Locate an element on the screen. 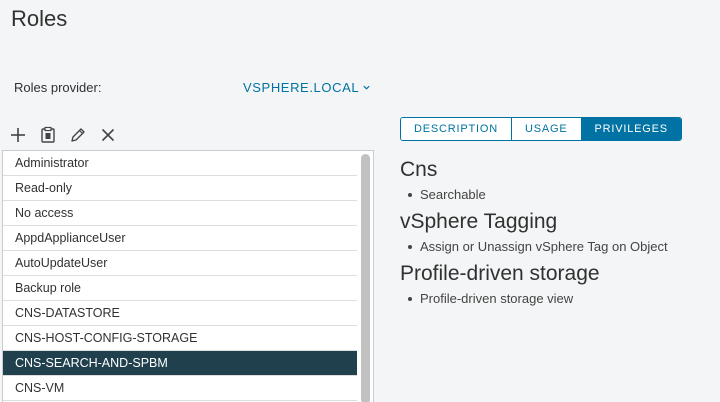 Image resolution: width=720 pixels, height=402 pixels. role-item-cns-host-config-storage: CNS-HOST-CONFIG-STORAGE is located at coordinates (181, 338).